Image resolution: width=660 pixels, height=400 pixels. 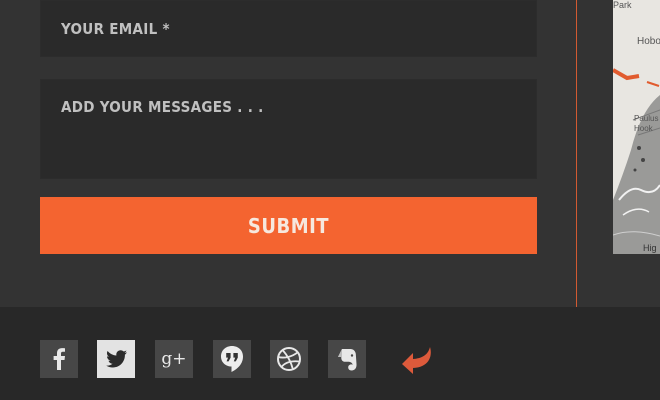 What do you see at coordinates (576, 153) in the screenshot?
I see `vertical-divider` at bounding box center [576, 153].